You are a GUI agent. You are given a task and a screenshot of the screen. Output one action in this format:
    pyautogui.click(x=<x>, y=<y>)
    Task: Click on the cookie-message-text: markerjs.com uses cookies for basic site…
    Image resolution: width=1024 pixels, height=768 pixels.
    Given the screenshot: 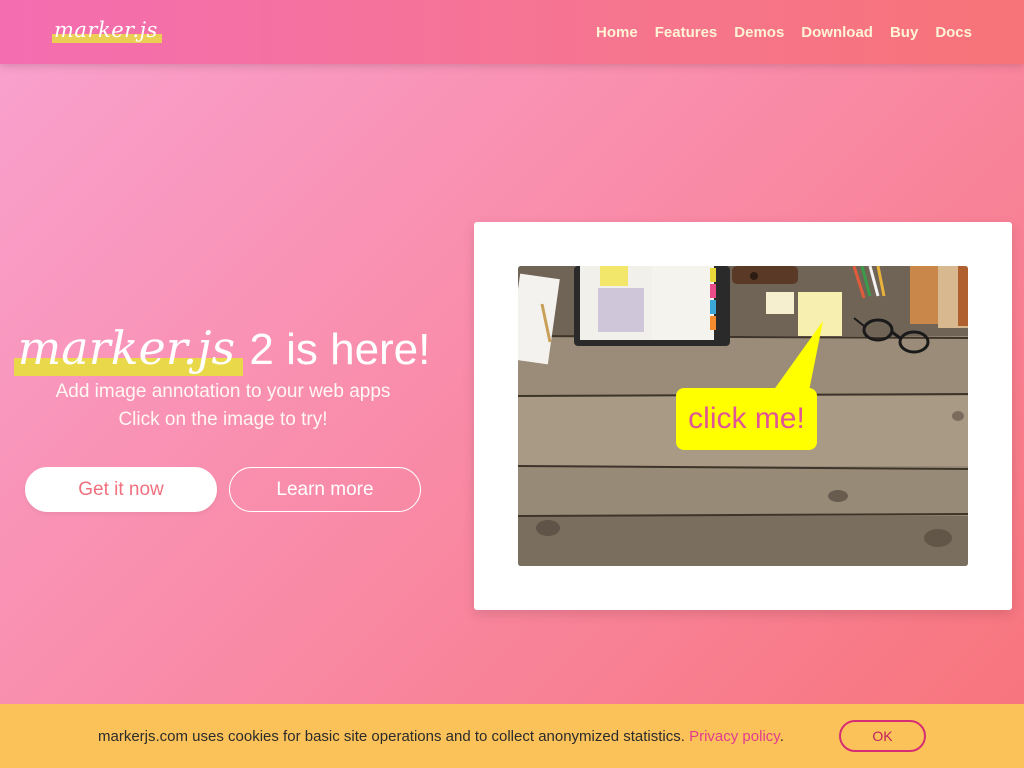 What is the action you would take?
    pyautogui.click(x=394, y=736)
    